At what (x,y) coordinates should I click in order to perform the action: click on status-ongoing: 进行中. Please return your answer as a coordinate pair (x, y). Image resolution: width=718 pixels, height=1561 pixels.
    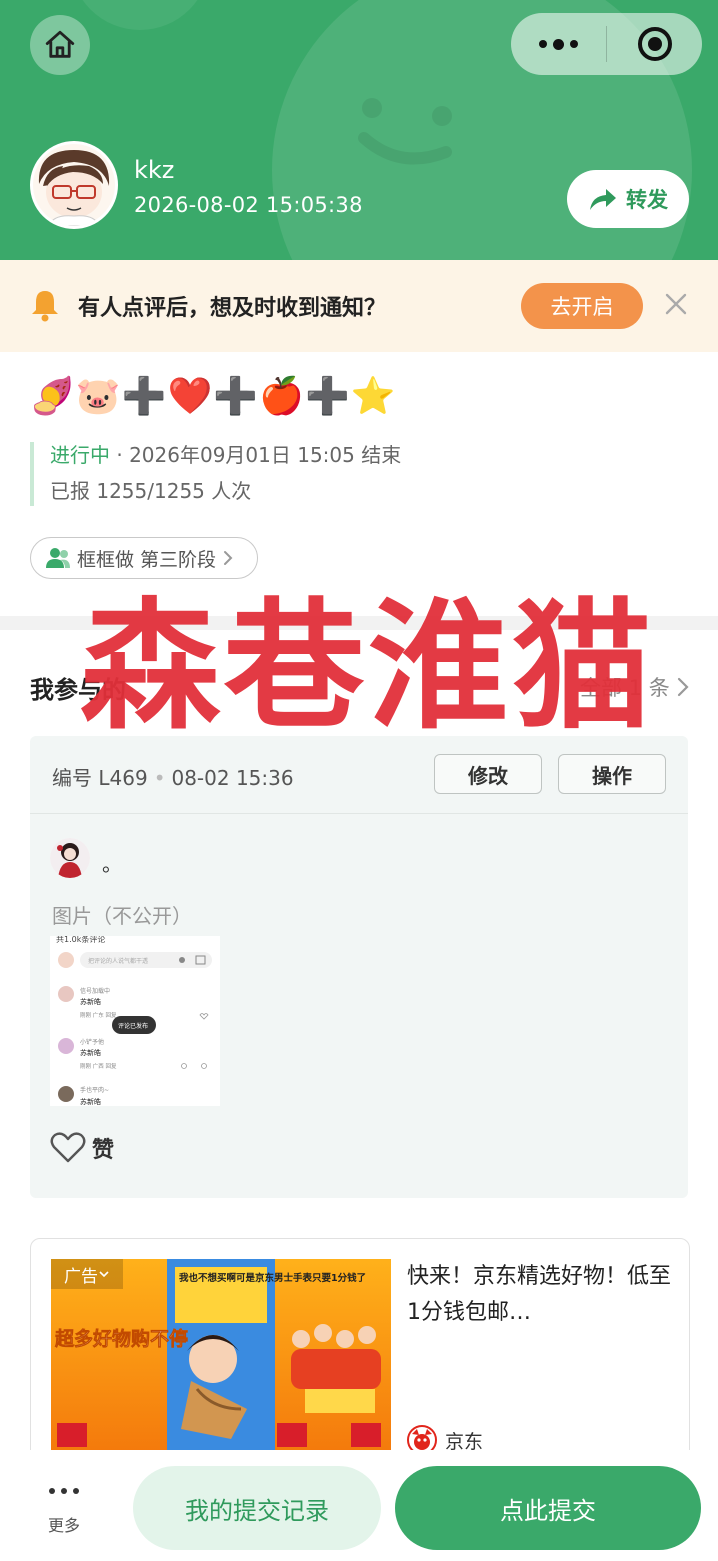
    Looking at the image, I should click on (80, 455).